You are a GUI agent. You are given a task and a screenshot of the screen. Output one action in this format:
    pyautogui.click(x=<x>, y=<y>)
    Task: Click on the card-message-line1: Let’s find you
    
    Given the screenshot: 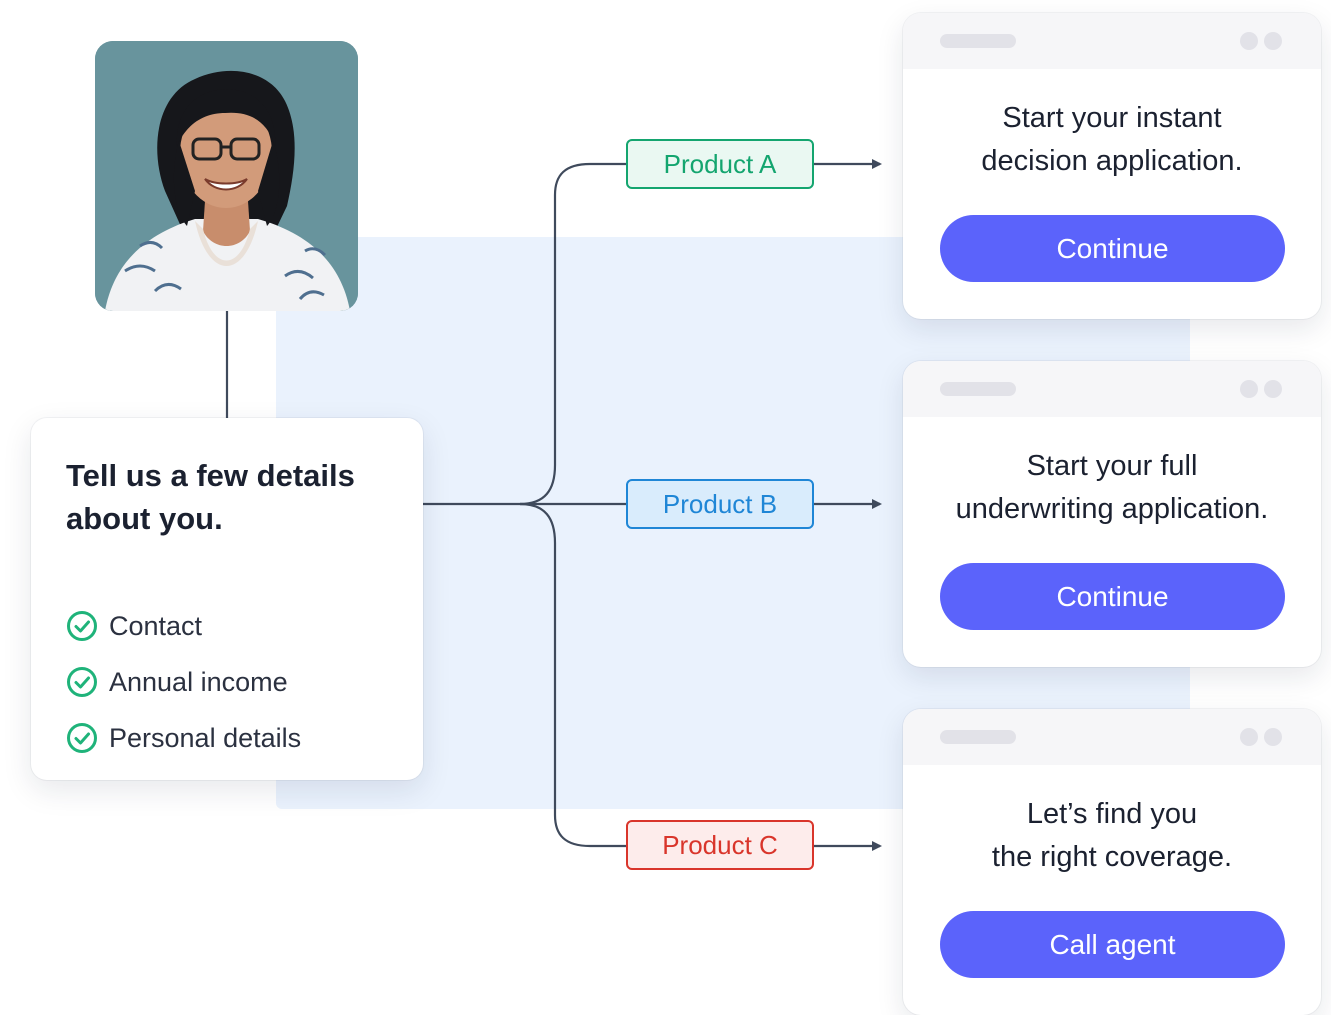 What is the action you would take?
    pyautogui.click(x=1112, y=814)
    